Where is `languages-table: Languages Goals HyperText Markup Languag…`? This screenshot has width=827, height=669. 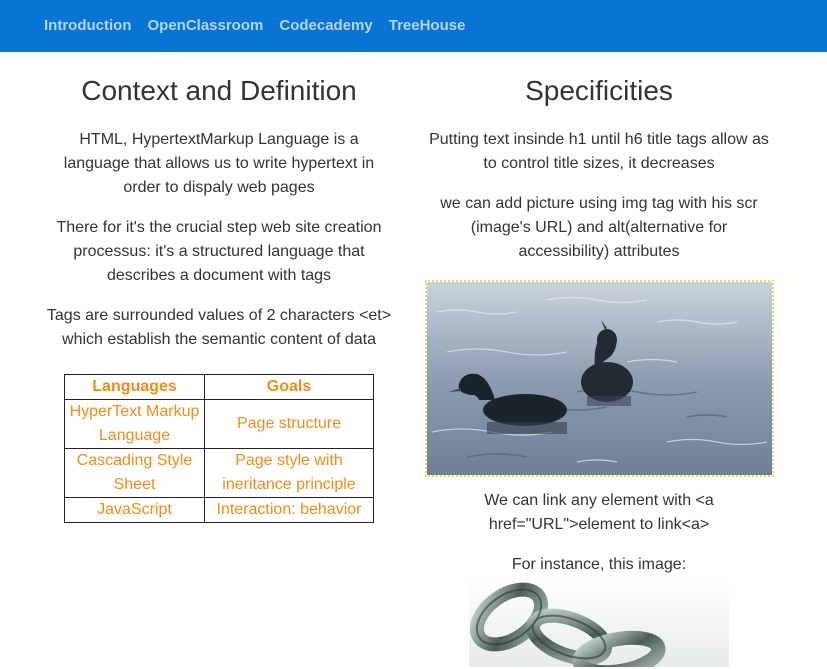 languages-table: Languages Goals HyperText Markup Languag… is located at coordinates (219, 448).